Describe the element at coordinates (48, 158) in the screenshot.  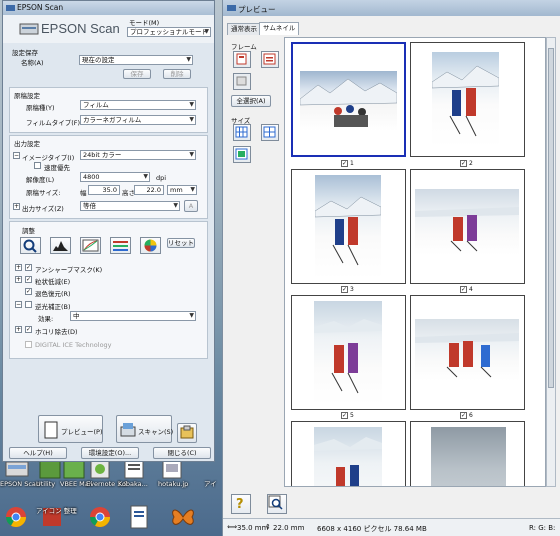
I see `image-type-label: イメージタイプ(I)` at that location.